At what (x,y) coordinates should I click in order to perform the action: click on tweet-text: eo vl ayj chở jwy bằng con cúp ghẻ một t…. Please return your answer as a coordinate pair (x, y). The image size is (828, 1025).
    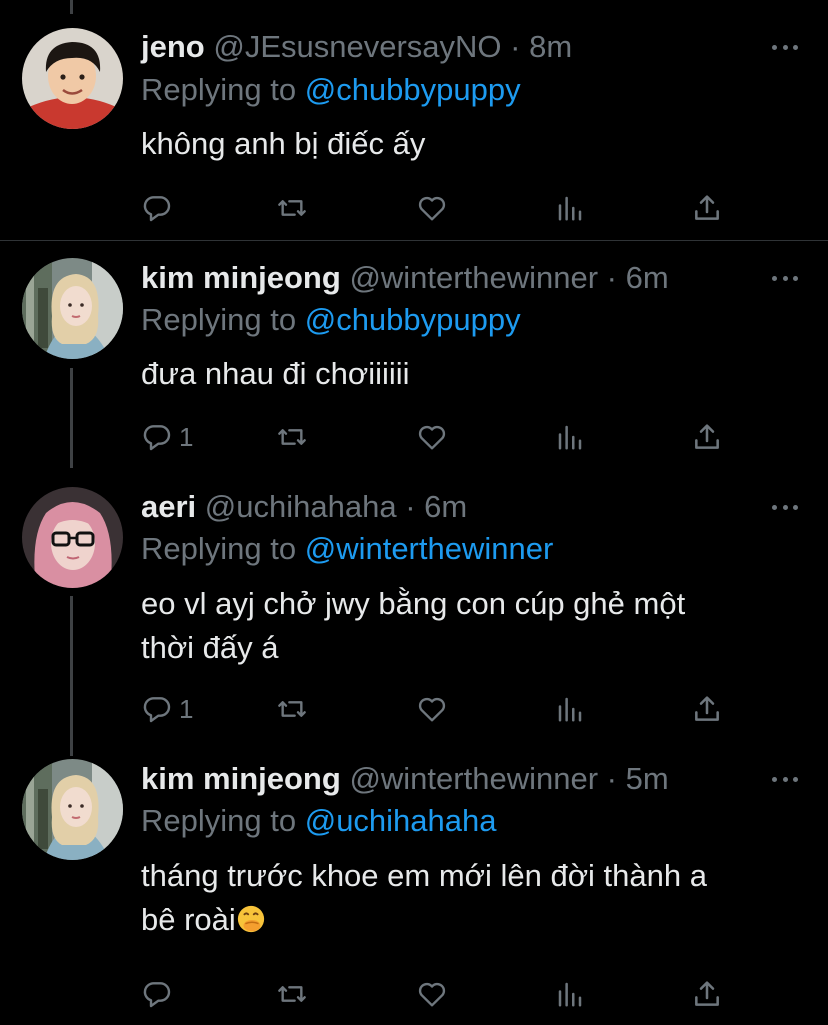
    Looking at the image, I should click on (464, 626).